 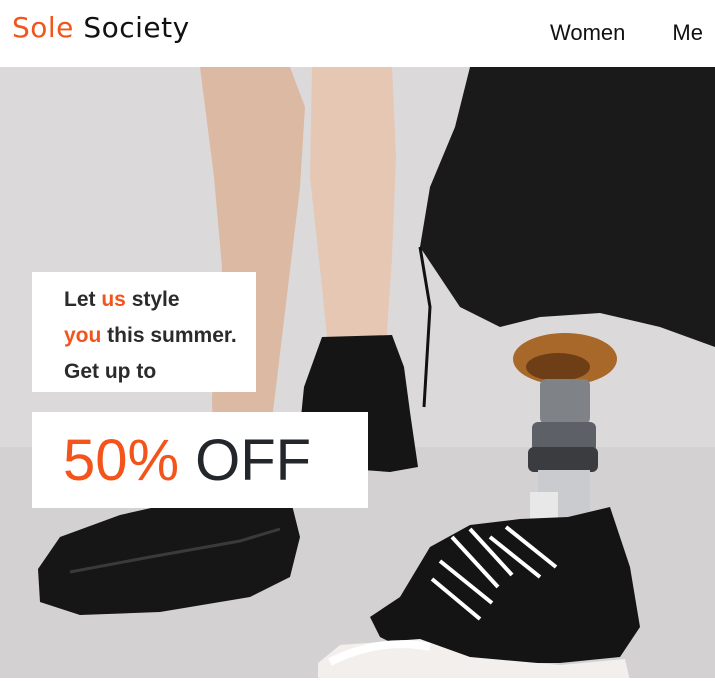 What do you see at coordinates (136, 27) in the screenshot?
I see `brand-name-second: Society` at bounding box center [136, 27].